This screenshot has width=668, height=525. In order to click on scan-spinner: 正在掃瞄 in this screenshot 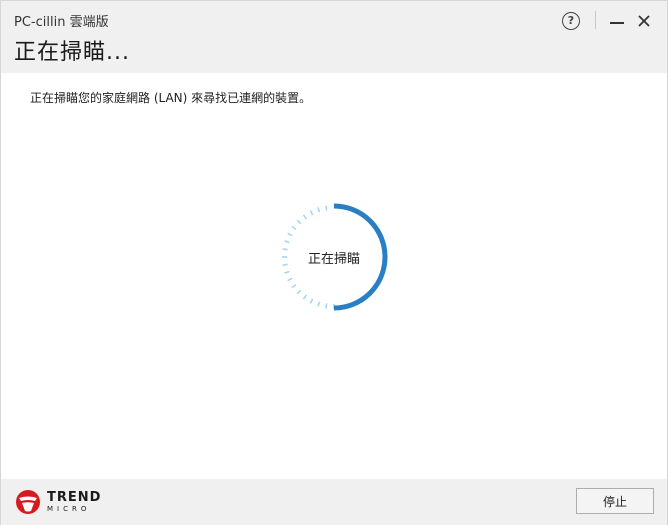, I will do `click(334, 257)`.